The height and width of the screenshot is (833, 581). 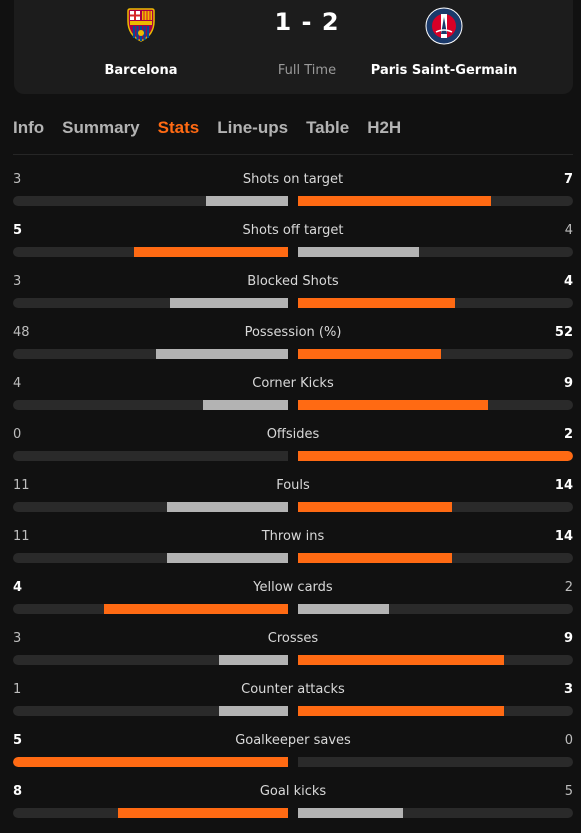 I want to click on stat-row: 1 Counter attacks 3, so click(x=293, y=705).